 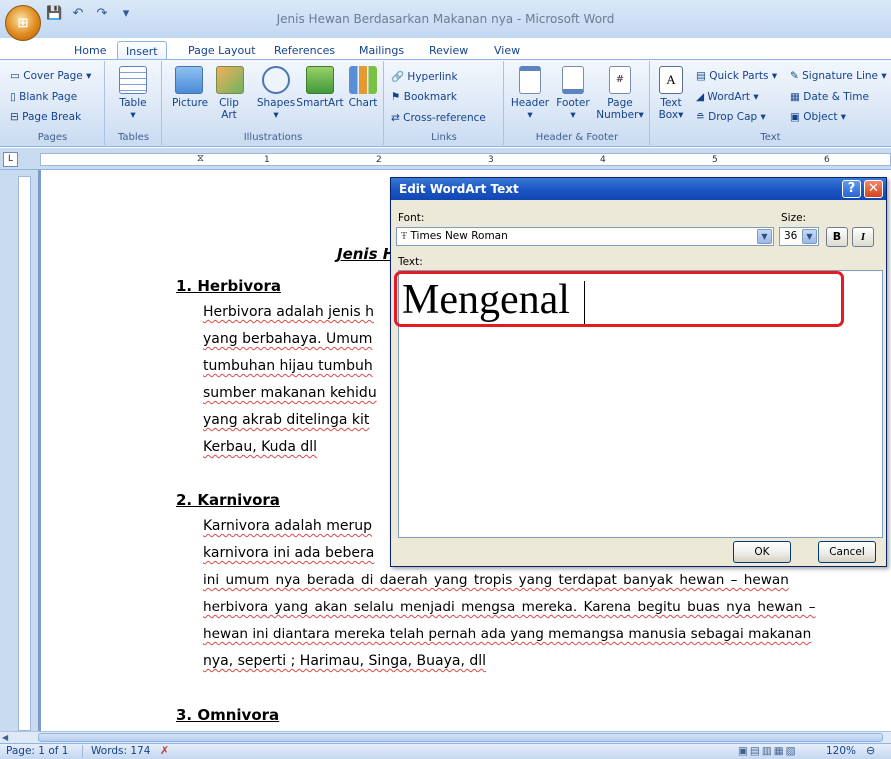 What do you see at coordinates (585, 236) in the screenshot?
I see `font-select: Ŧ Times New Roman ▼` at bounding box center [585, 236].